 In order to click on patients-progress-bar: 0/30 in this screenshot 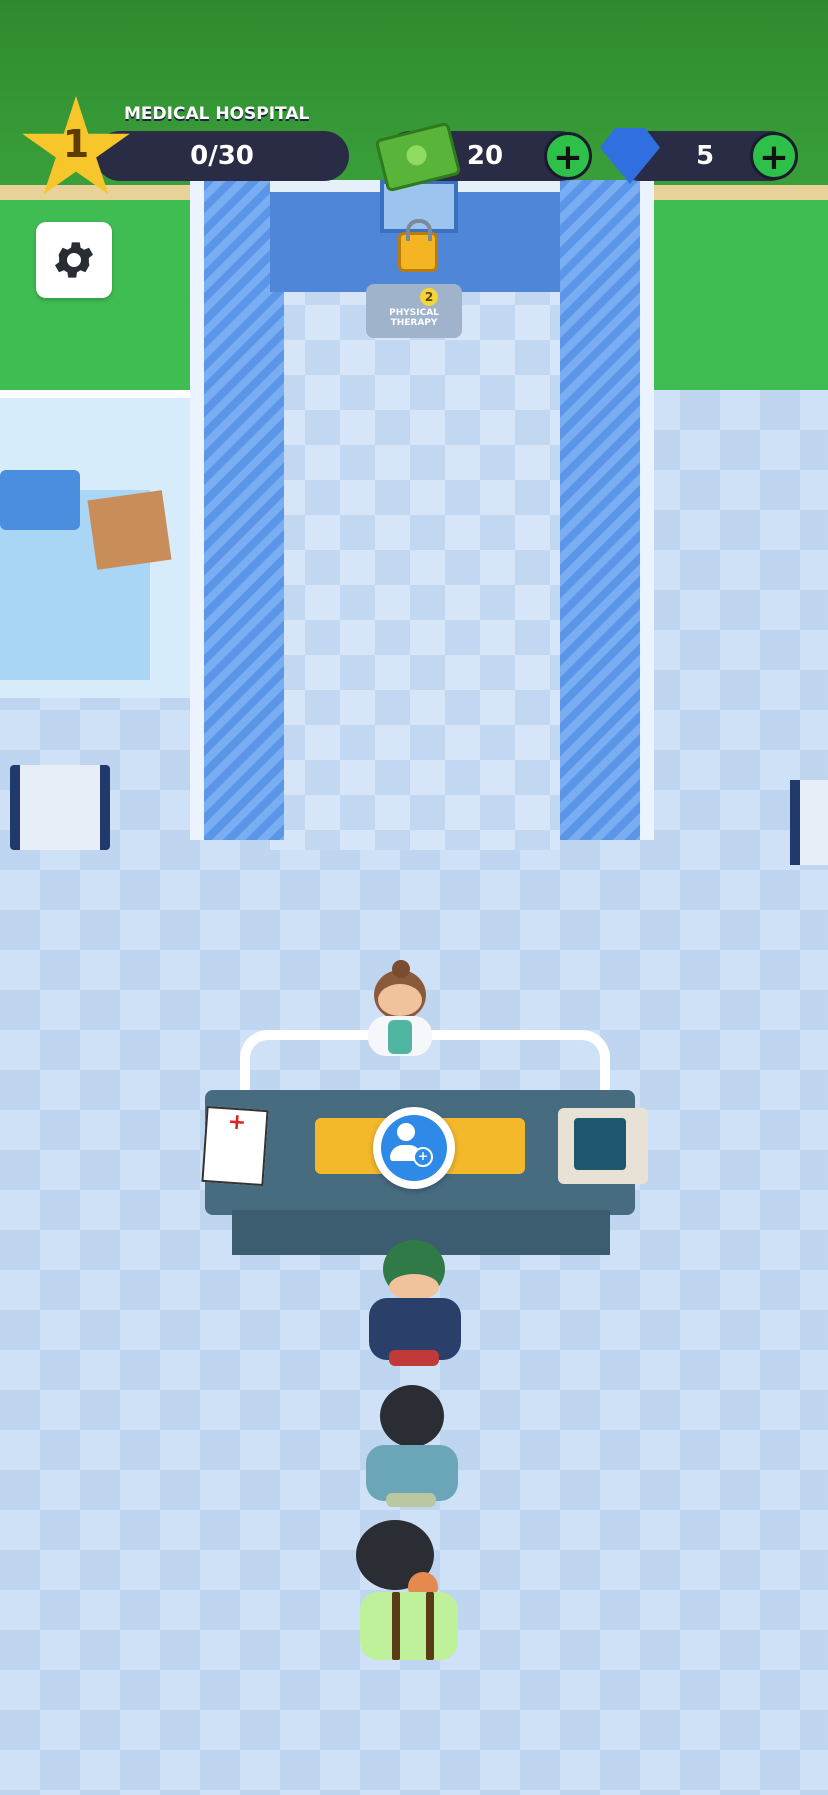, I will do `click(222, 156)`.